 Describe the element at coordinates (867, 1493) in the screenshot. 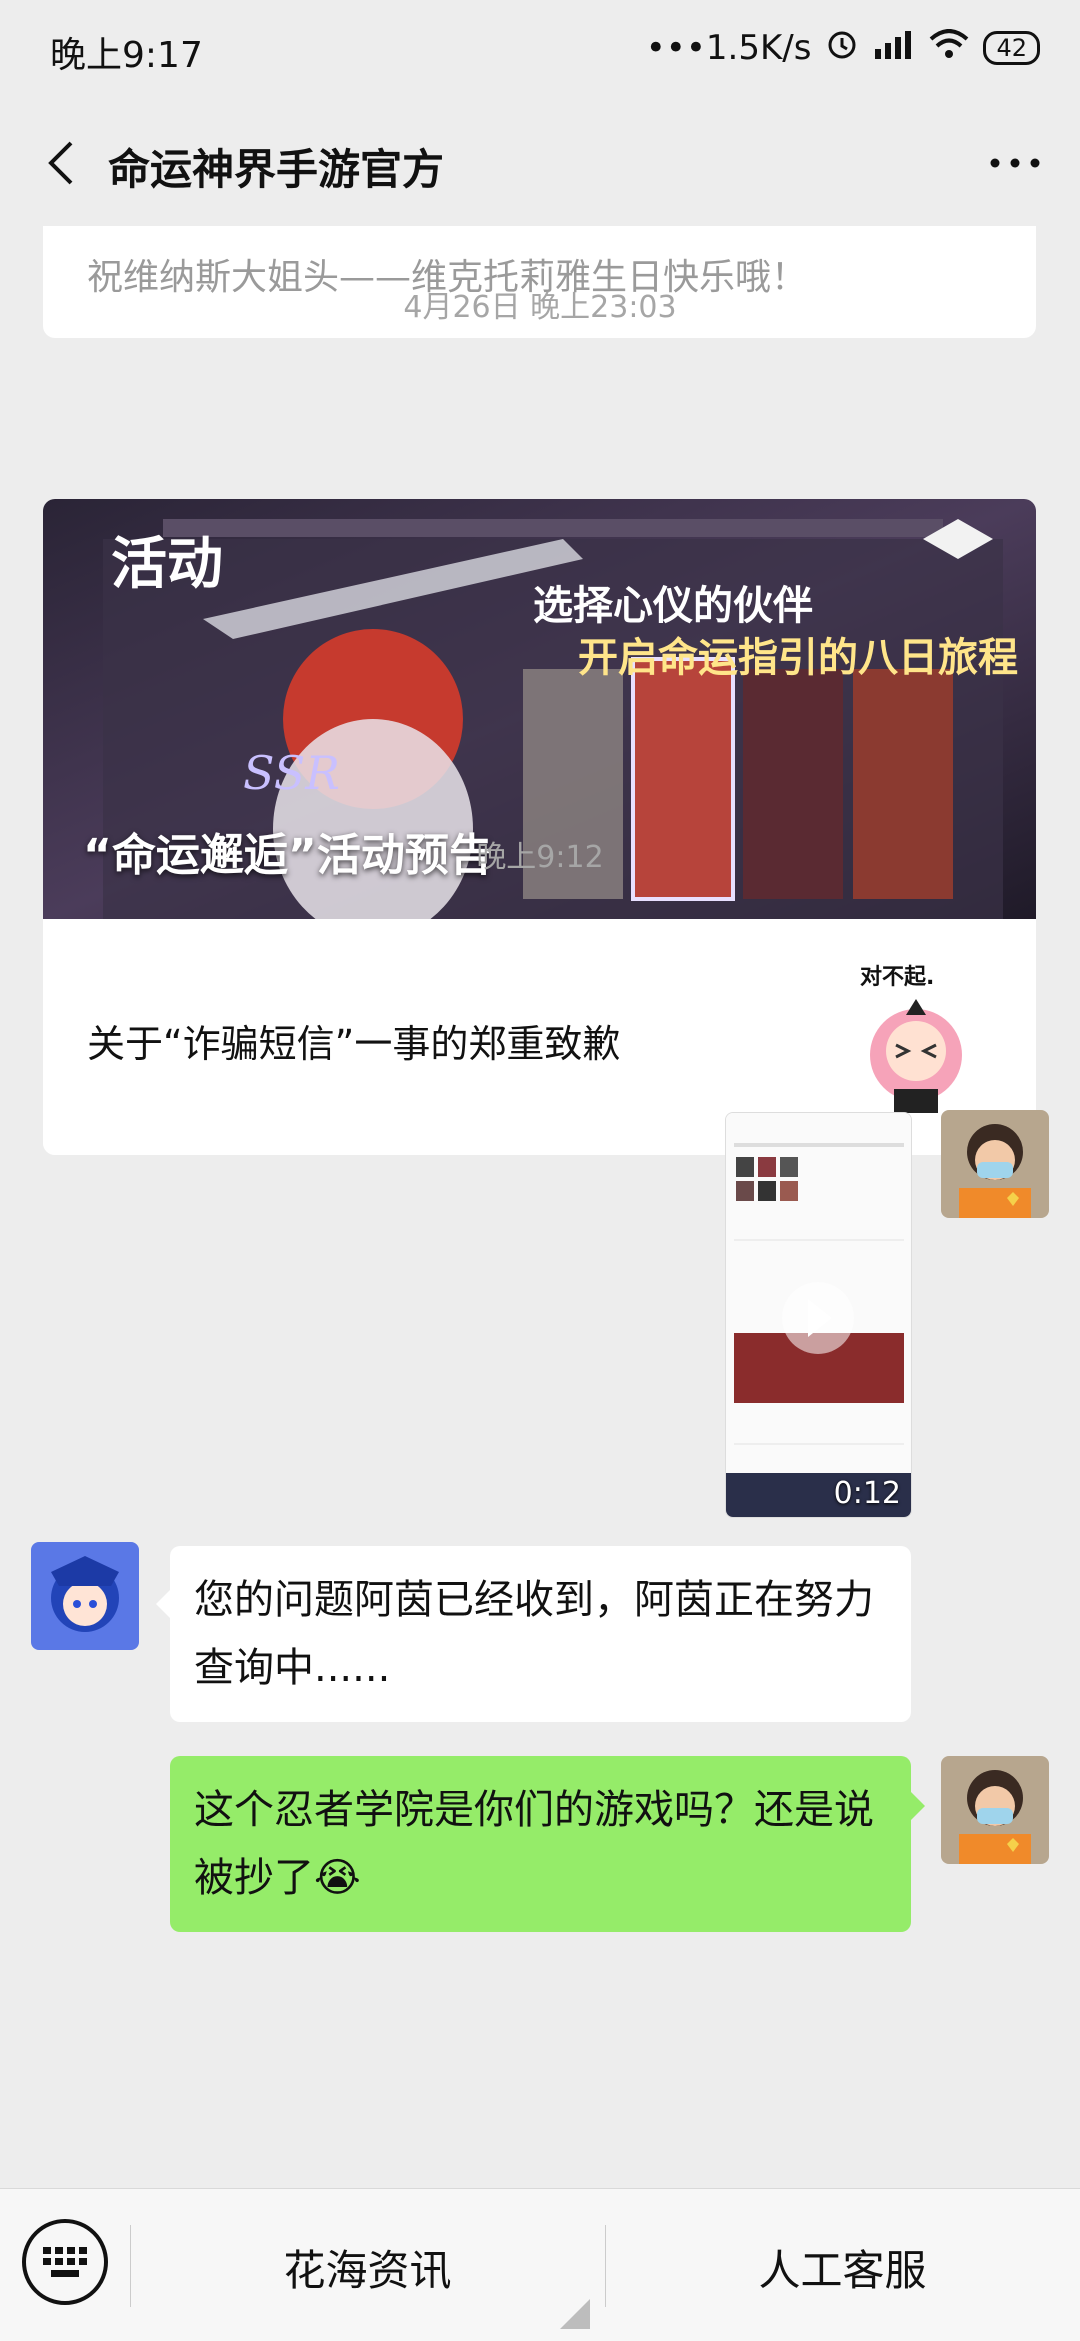

I see `video-duration: 0:12` at that location.